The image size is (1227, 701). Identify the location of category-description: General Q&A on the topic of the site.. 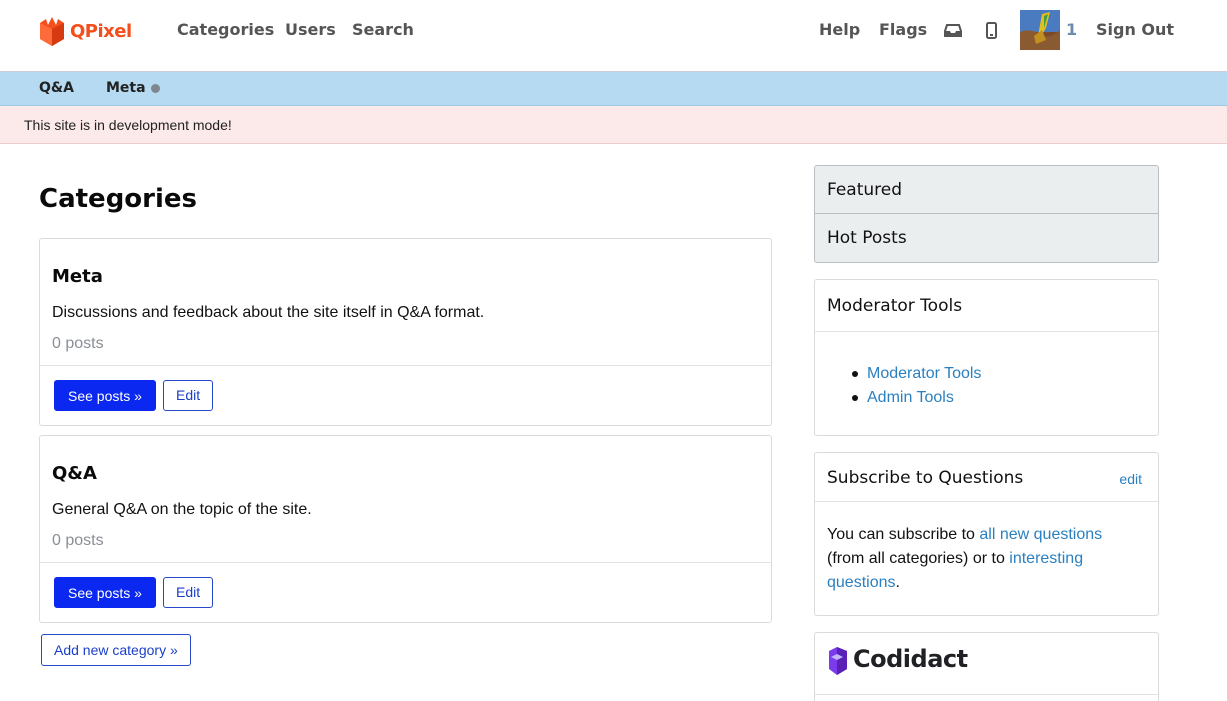
(182, 509).